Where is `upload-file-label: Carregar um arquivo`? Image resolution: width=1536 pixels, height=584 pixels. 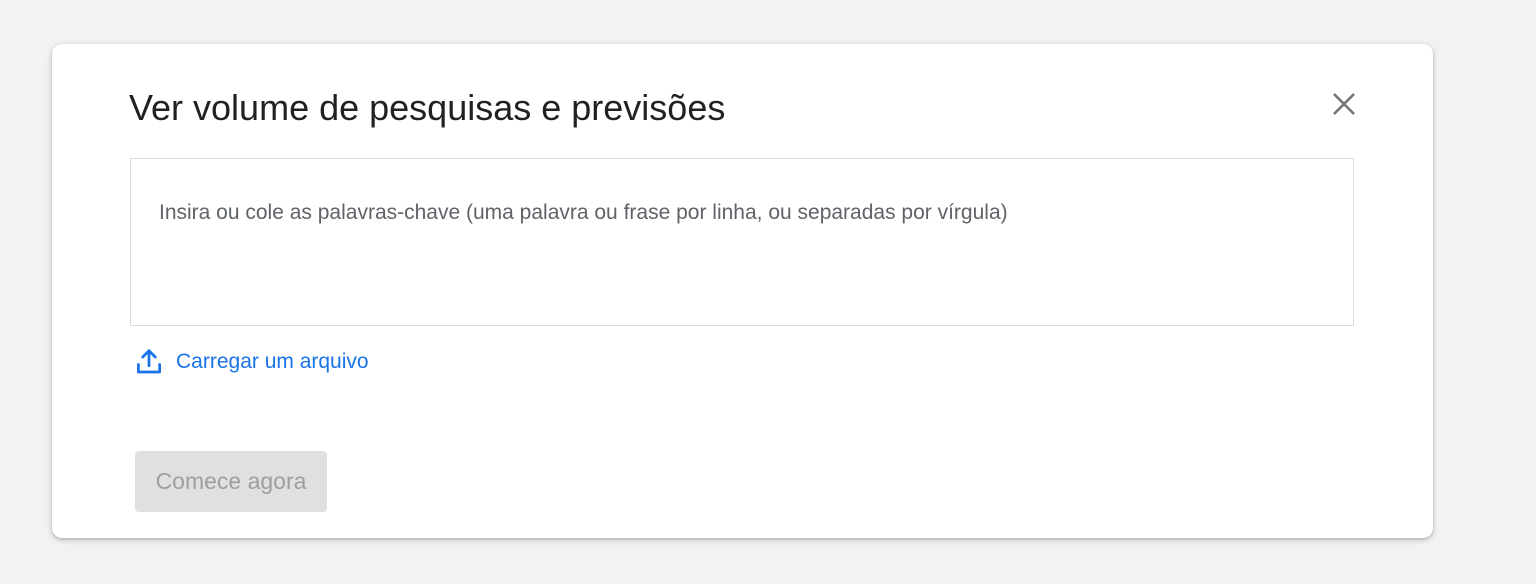 upload-file-label: Carregar um arquivo is located at coordinates (272, 361).